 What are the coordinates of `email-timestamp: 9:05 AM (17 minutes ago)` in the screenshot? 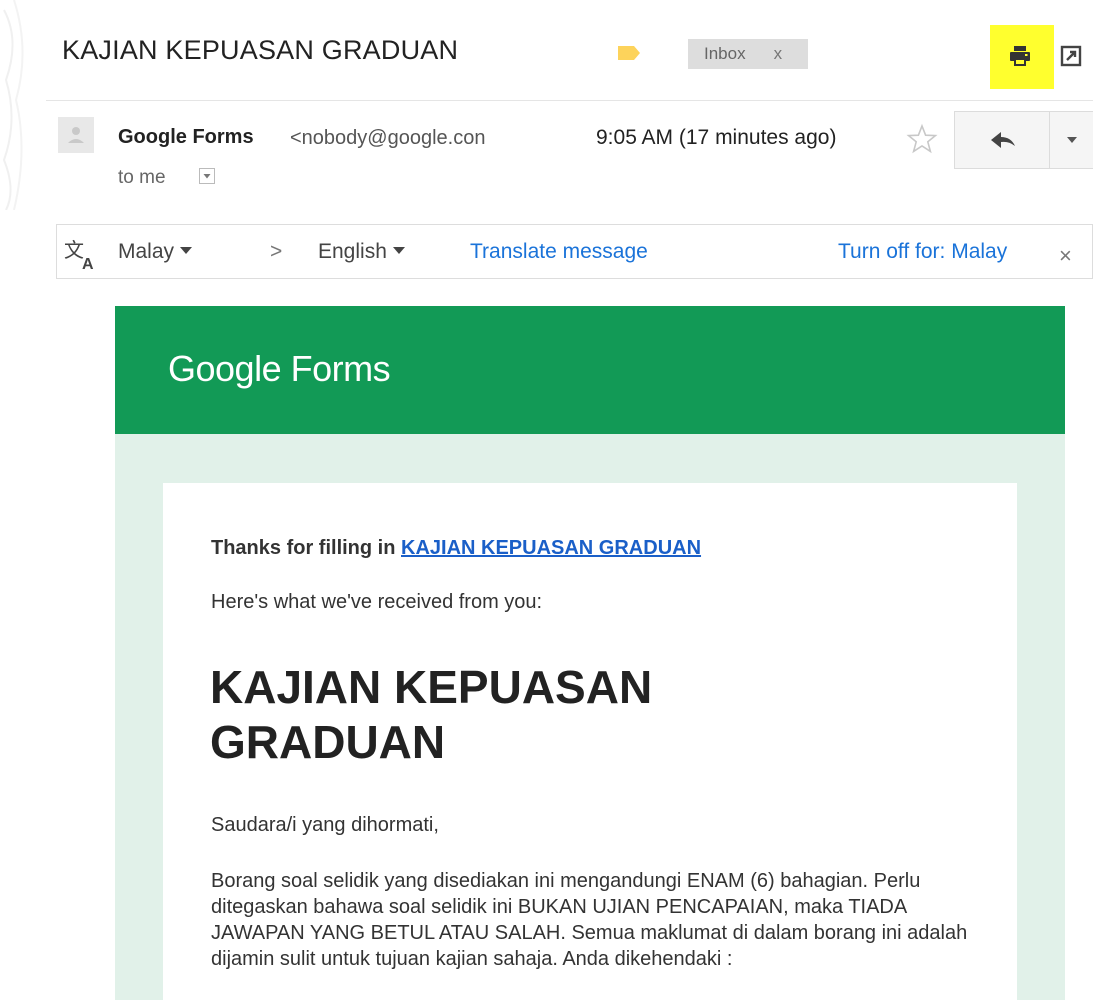 It's located at (716, 137).